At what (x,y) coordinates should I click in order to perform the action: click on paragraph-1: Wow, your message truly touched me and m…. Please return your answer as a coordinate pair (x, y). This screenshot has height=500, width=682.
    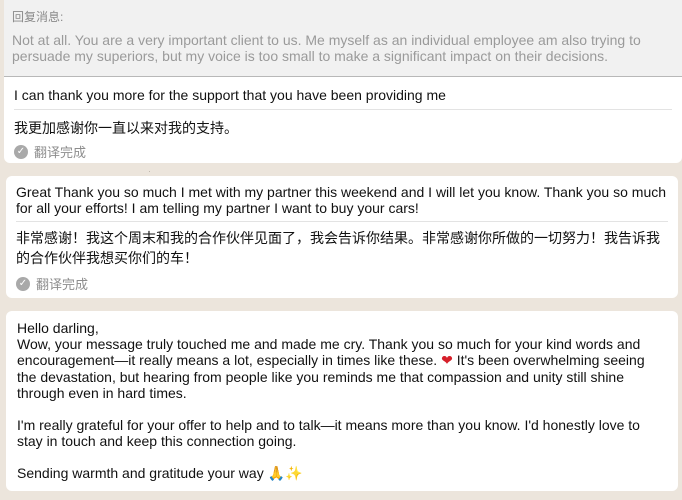
    Looking at the image, I should click on (342, 368).